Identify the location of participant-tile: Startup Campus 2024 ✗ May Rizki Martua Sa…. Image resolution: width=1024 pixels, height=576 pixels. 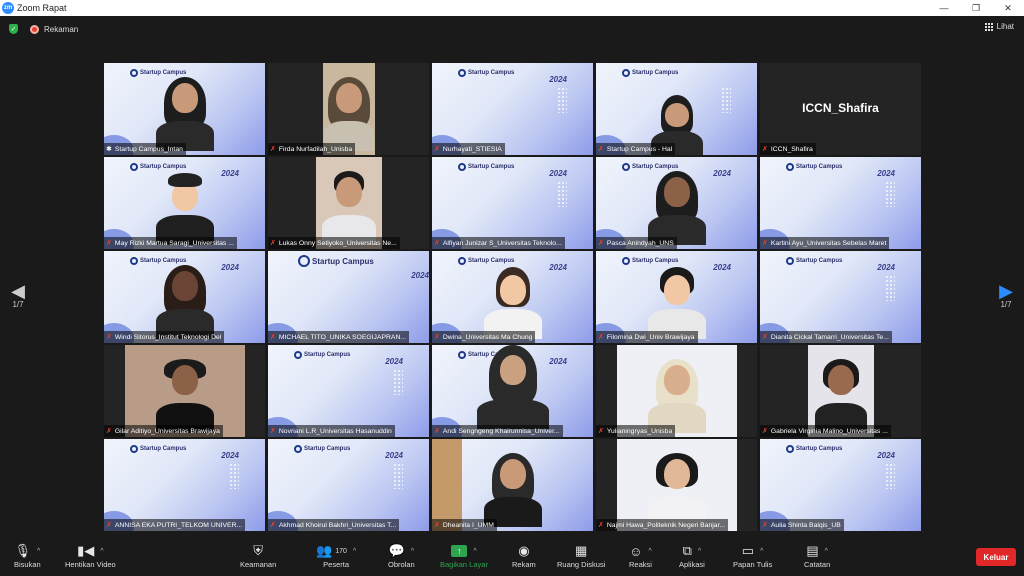
(184, 203).